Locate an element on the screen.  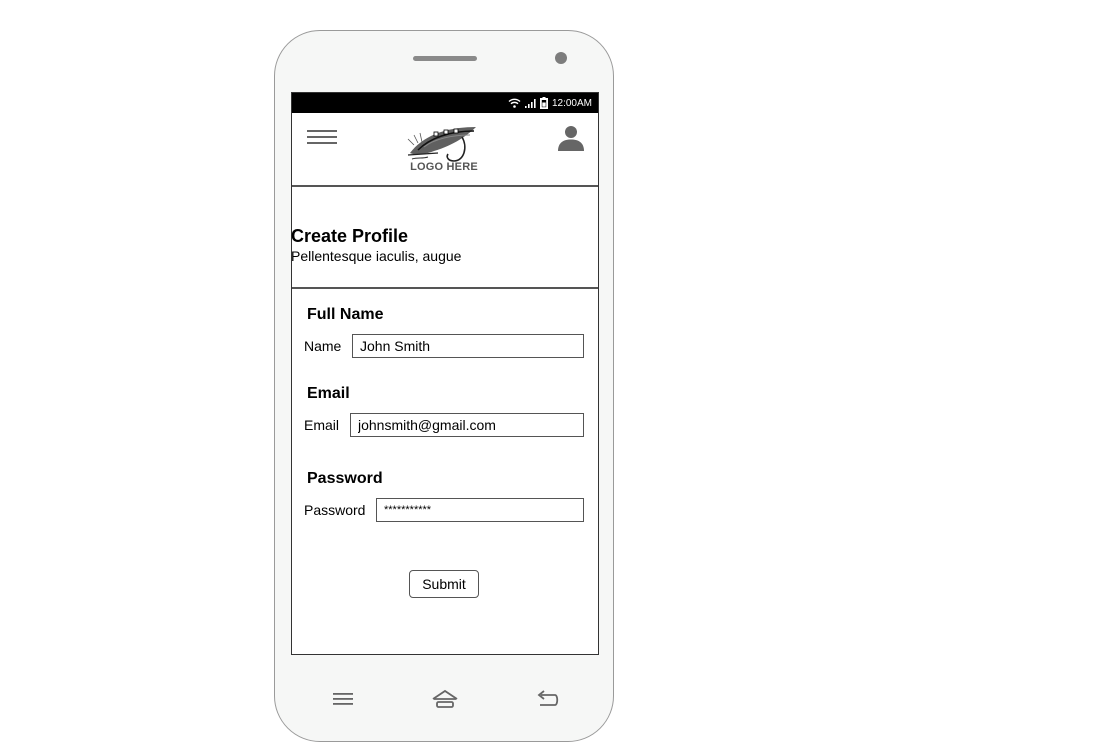
page-title: Create Profile is located at coordinates (350, 236).